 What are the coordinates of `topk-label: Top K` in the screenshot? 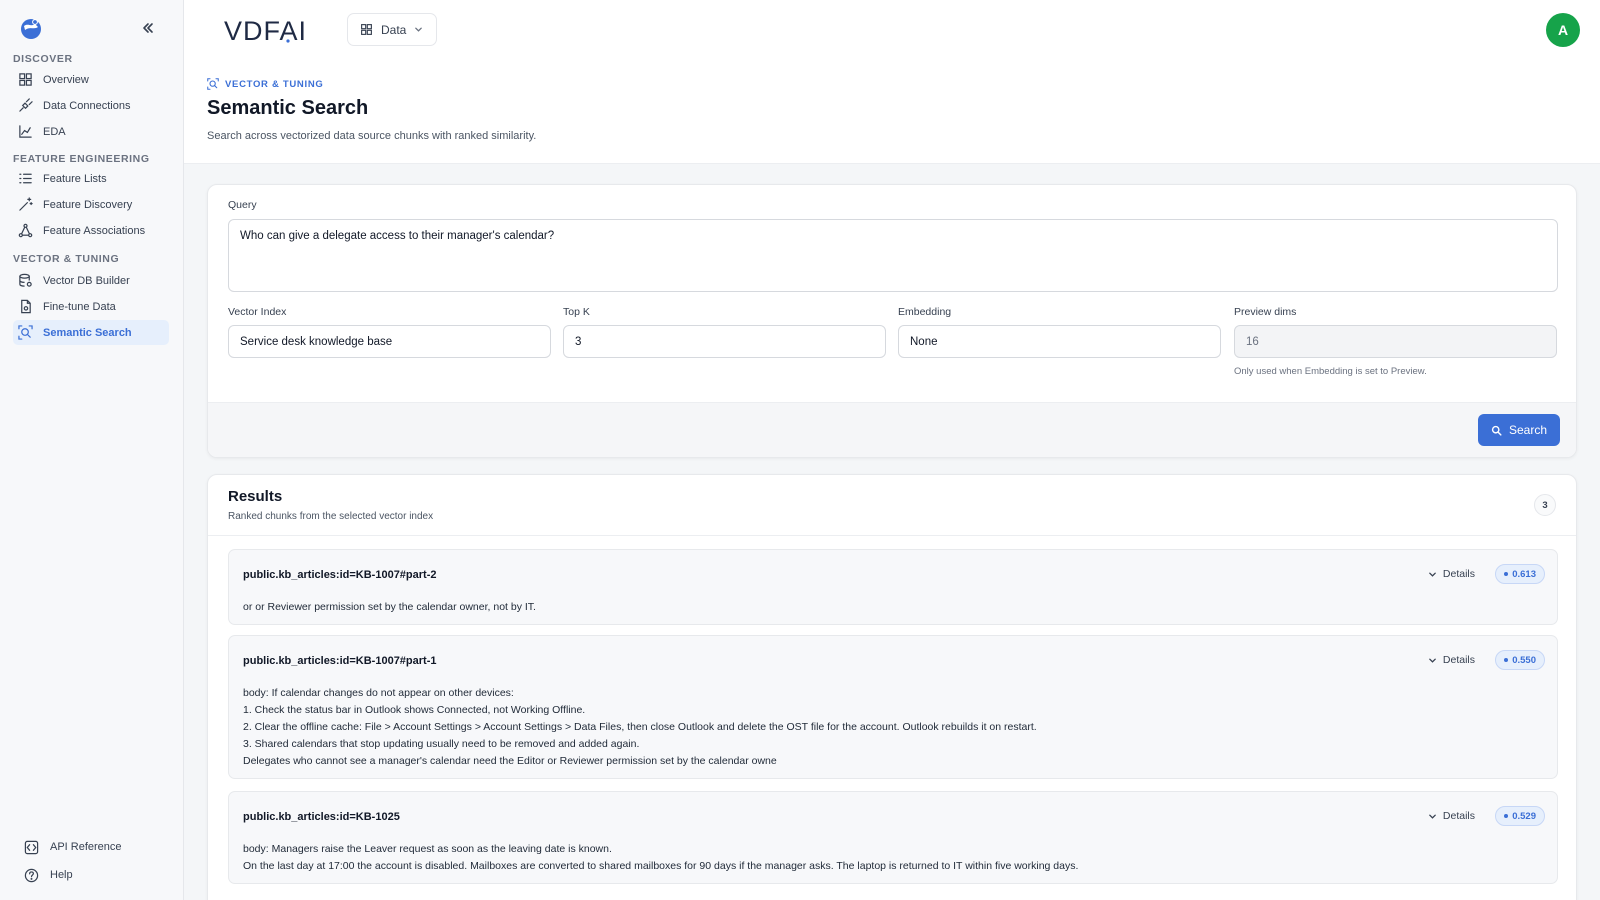 It's located at (576, 312).